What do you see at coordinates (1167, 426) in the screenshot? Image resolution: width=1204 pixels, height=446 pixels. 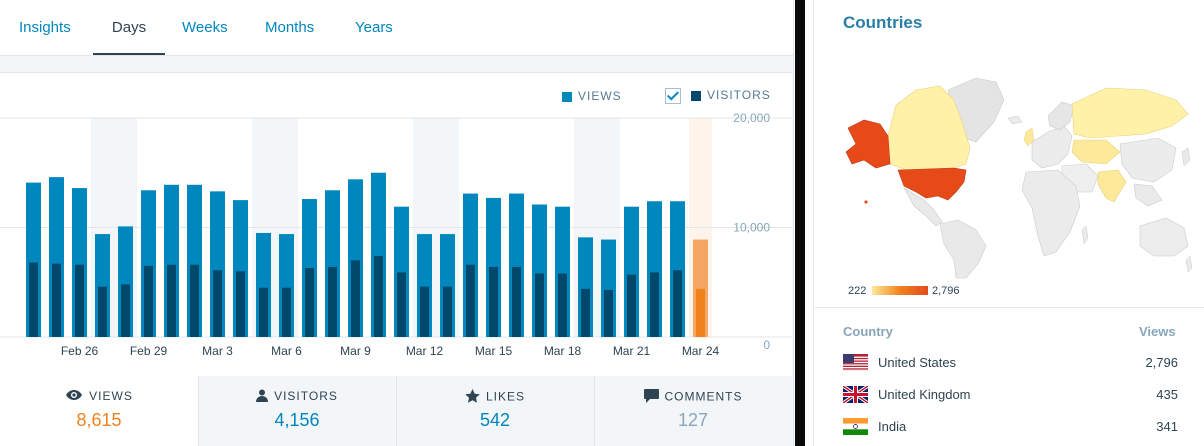 I see `country-views: 341` at bounding box center [1167, 426].